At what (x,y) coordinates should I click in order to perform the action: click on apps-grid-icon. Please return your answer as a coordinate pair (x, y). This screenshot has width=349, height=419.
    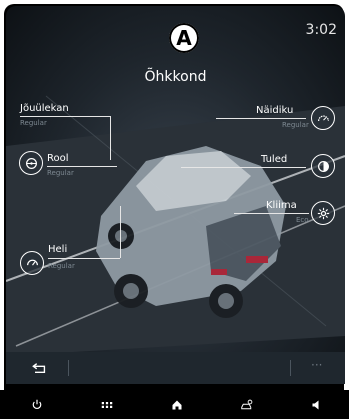
    Looking at the image, I should click on (107, 405).